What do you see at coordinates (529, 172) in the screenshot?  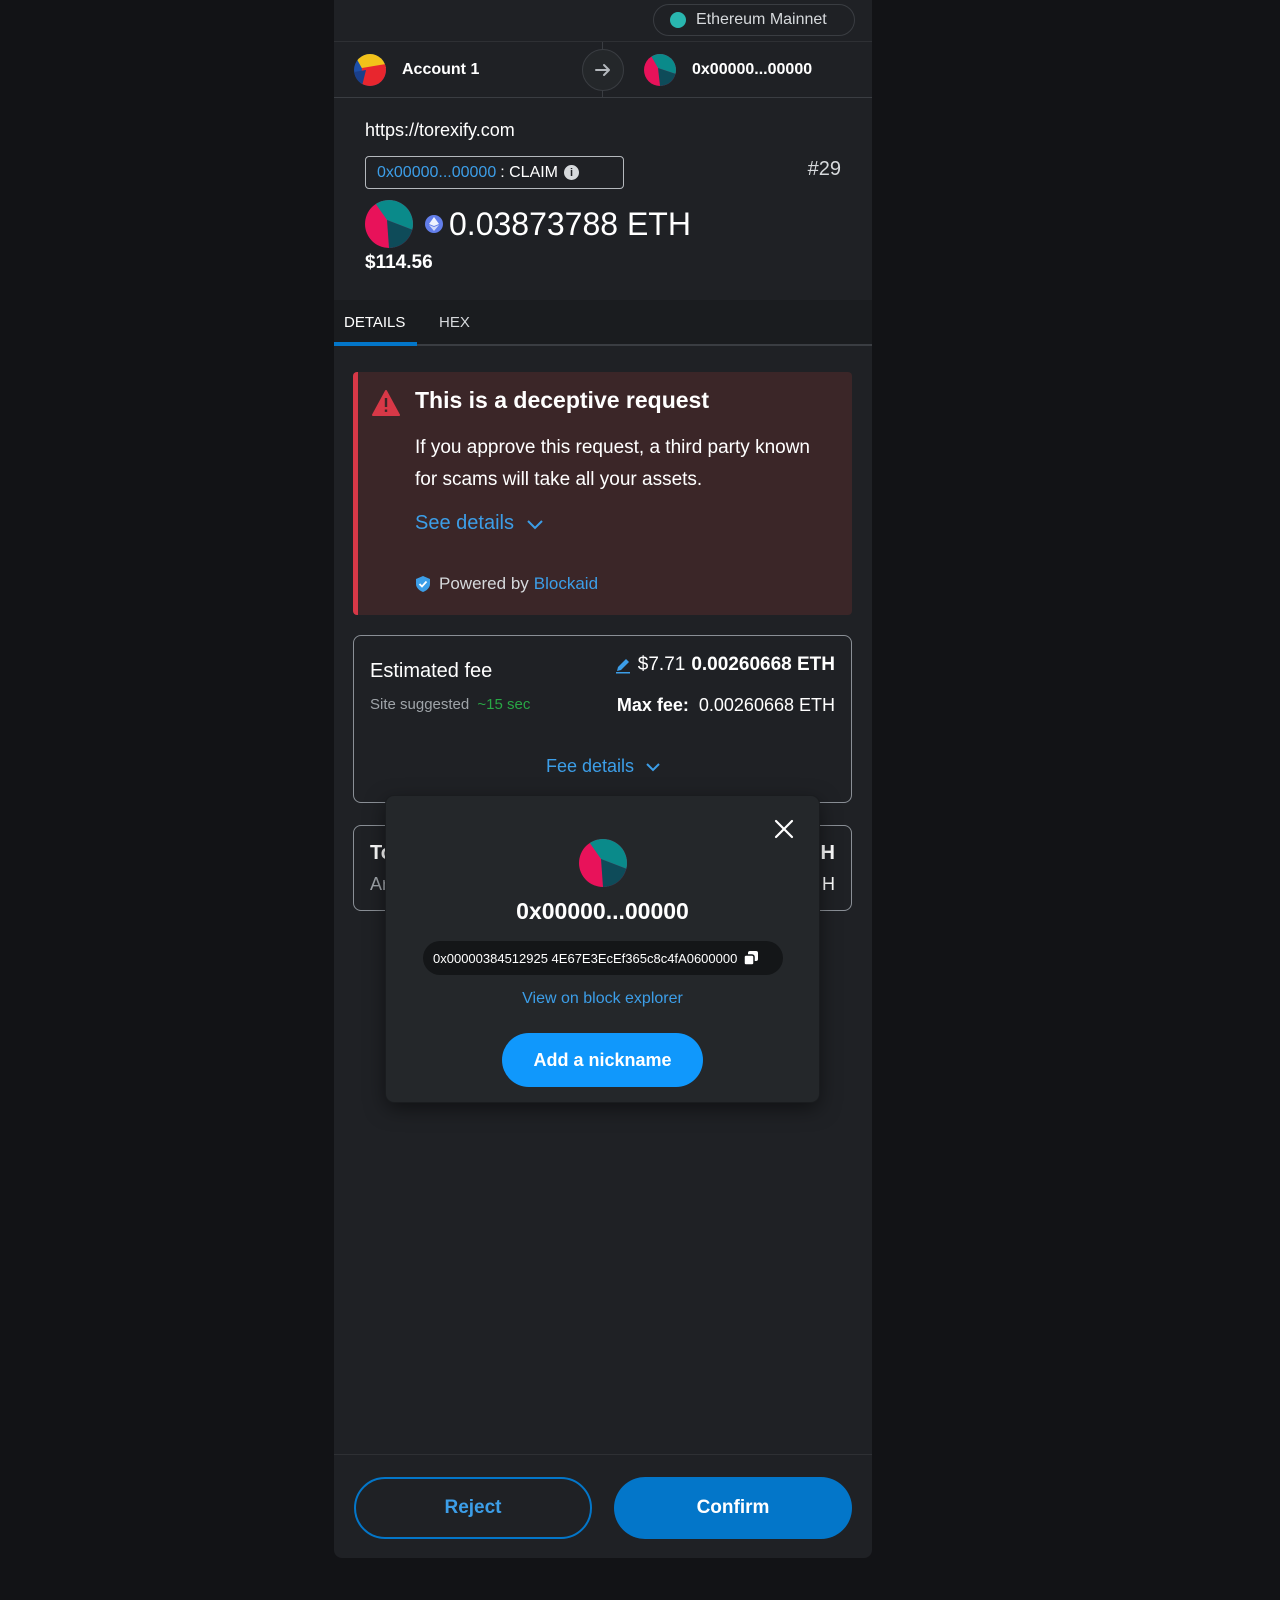 I see `method-name: : CLAIM` at bounding box center [529, 172].